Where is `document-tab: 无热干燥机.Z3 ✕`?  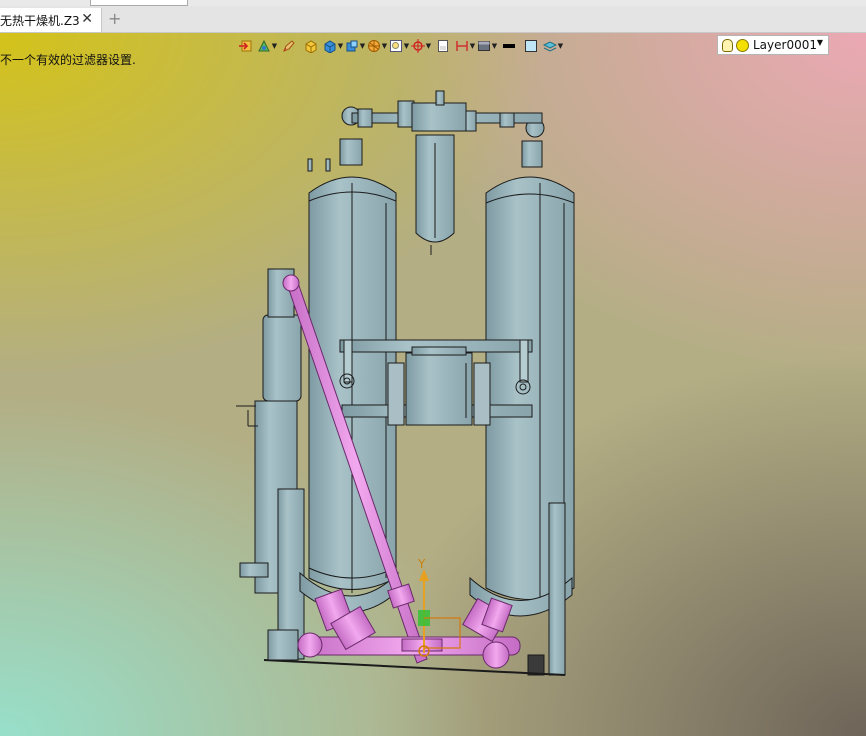
document-tab: 无热干燥机.Z3 ✕ is located at coordinates (51, 20).